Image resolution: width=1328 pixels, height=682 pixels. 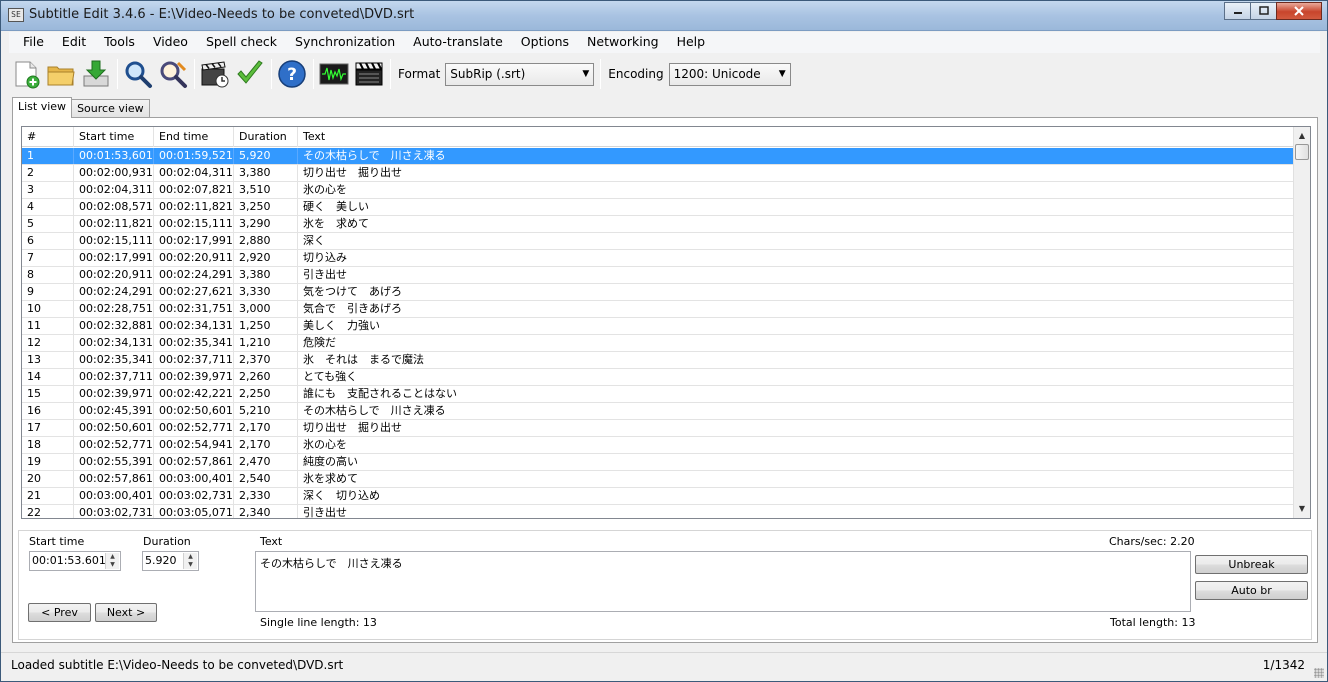 What do you see at coordinates (48, 224) in the screenshot?
I see `cell-number: 5` at bounding box center [48, 224].